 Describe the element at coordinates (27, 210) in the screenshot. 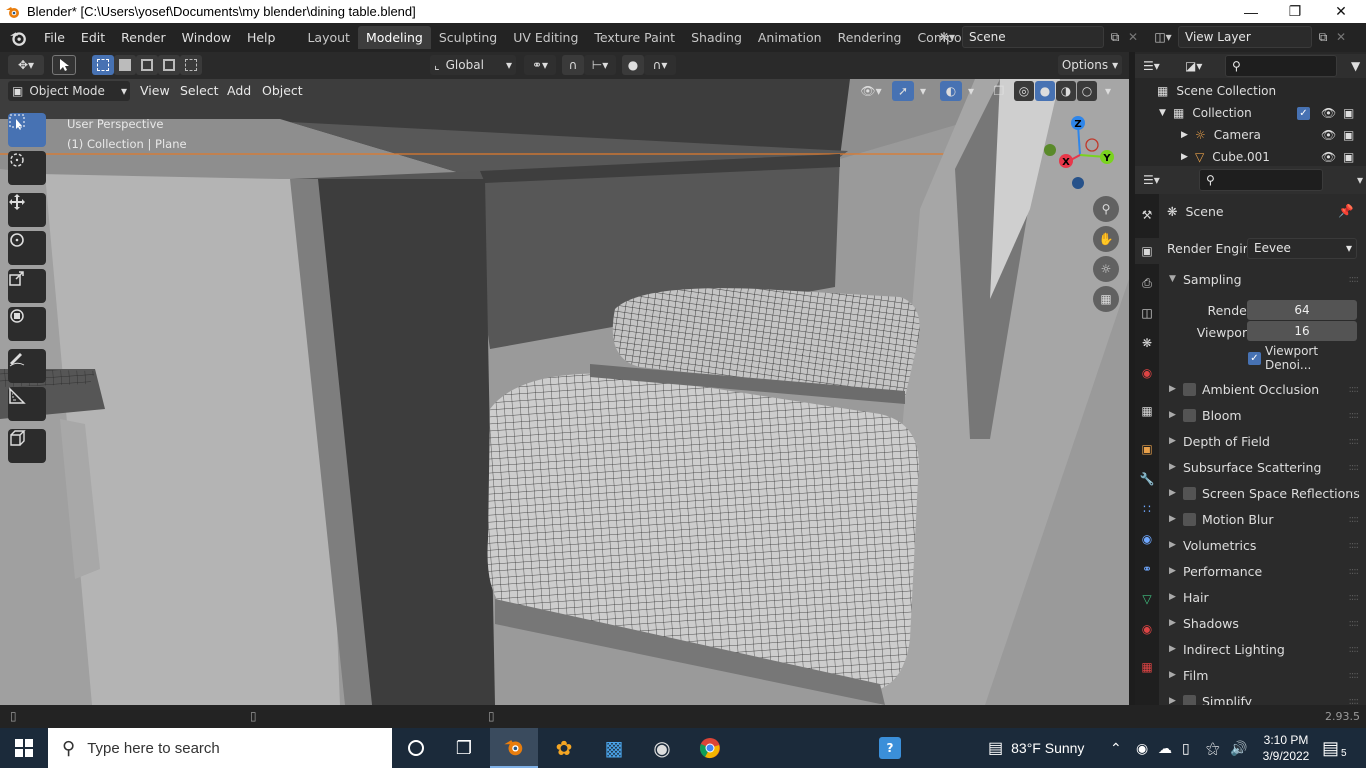

I see `move-tool` at that location.